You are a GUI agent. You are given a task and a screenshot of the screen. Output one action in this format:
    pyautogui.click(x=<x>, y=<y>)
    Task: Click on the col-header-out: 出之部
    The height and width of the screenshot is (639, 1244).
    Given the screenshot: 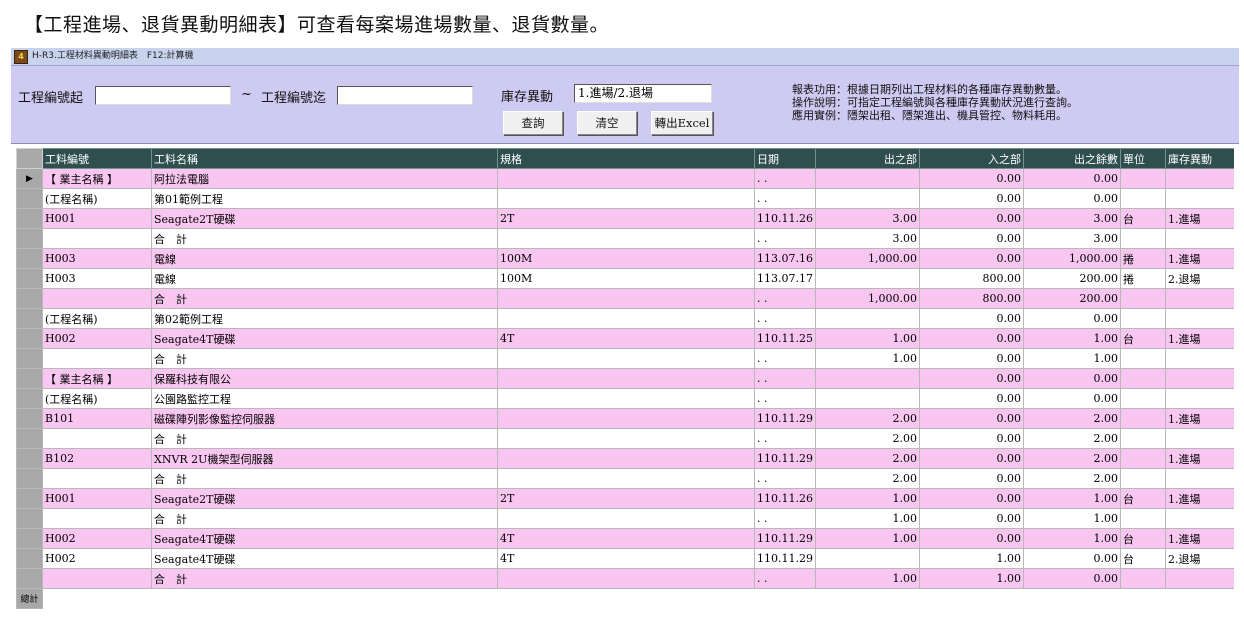 What is the action you would take?
    pyautogui.click(x=867, y=158)
    